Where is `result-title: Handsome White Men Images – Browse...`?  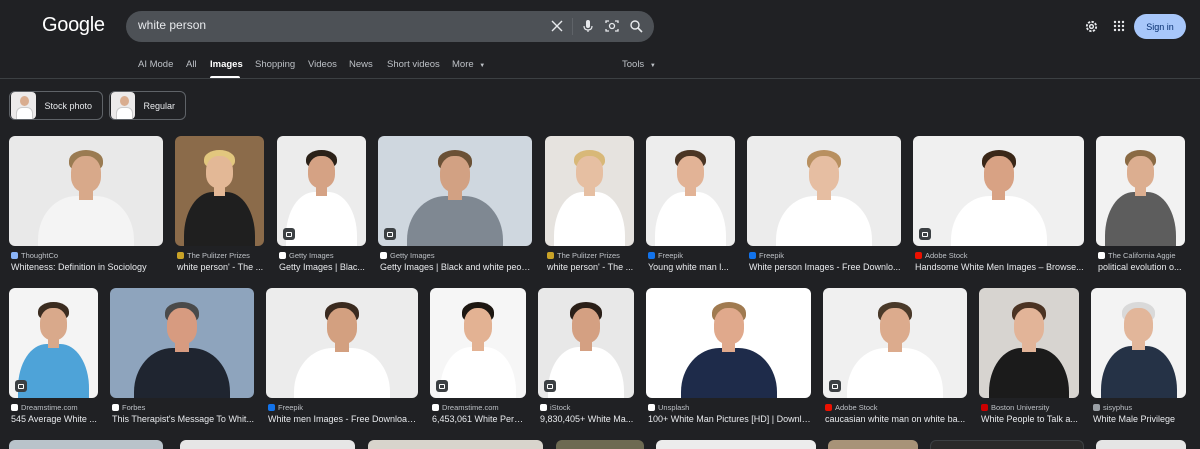
result-title: Handsome White Men Images – Browse... is located at coordinates (999, 267).